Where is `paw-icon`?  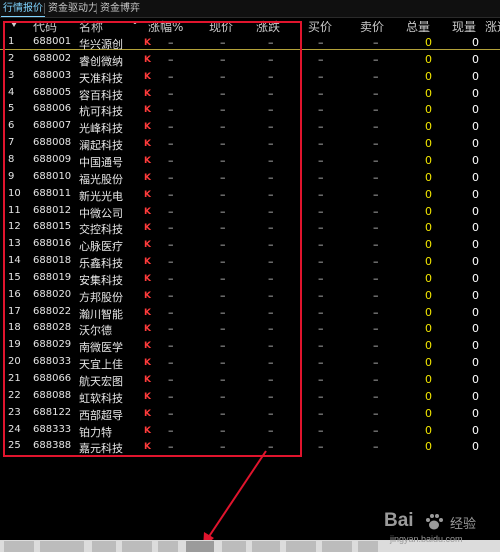
paw-icon is located at coordinates (434, 522).